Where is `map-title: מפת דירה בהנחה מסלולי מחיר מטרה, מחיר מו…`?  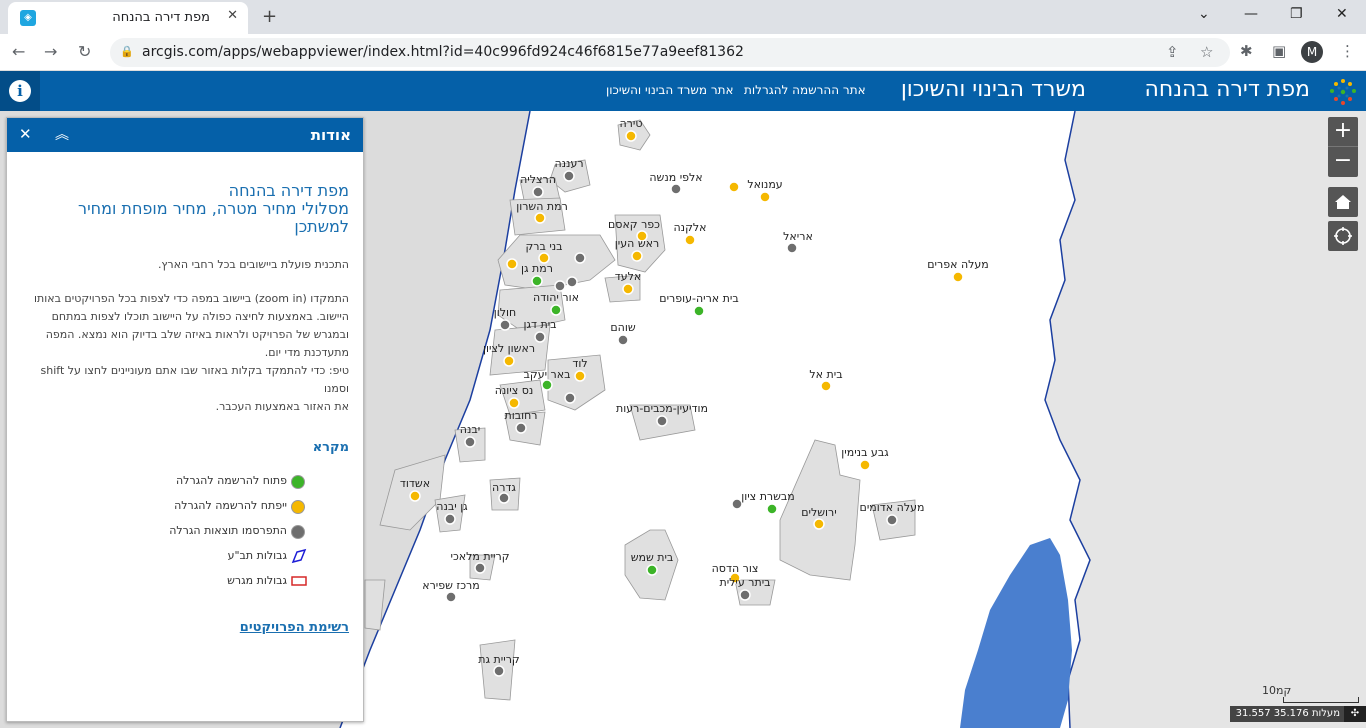 map-title: מפת דירה בהנחה מסלולי מחיר מטרה, מחיר מו… is located at coordinates (185, 209).